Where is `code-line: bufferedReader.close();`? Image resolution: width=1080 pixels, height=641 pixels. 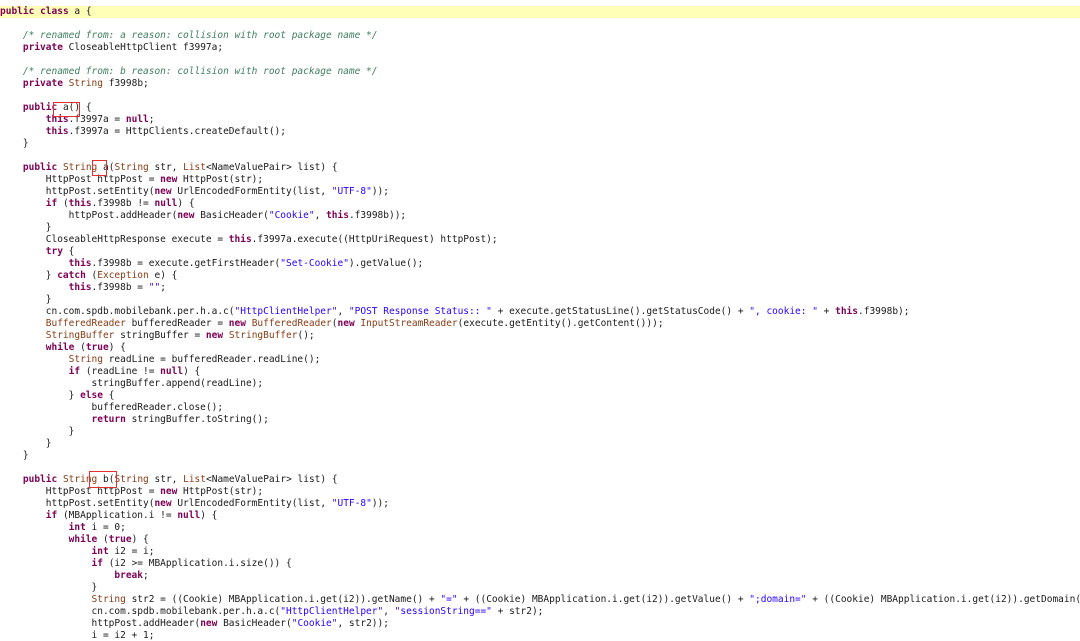
code-line: bufferedReader.close(); is located at coordinates (540, 408).